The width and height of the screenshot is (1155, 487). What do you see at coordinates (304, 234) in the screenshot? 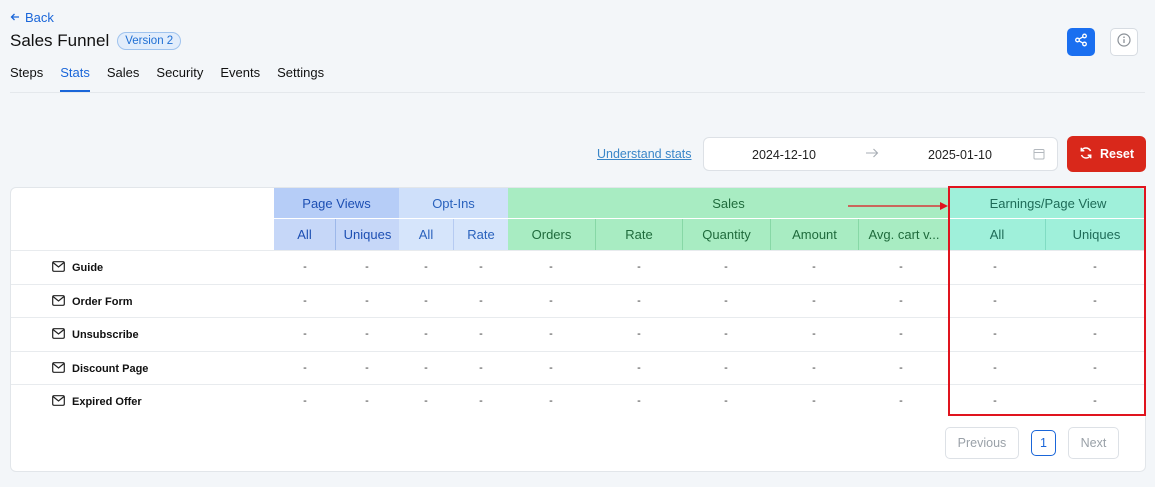
I see `col-pv-all: All` at bounding box center [304, 234].